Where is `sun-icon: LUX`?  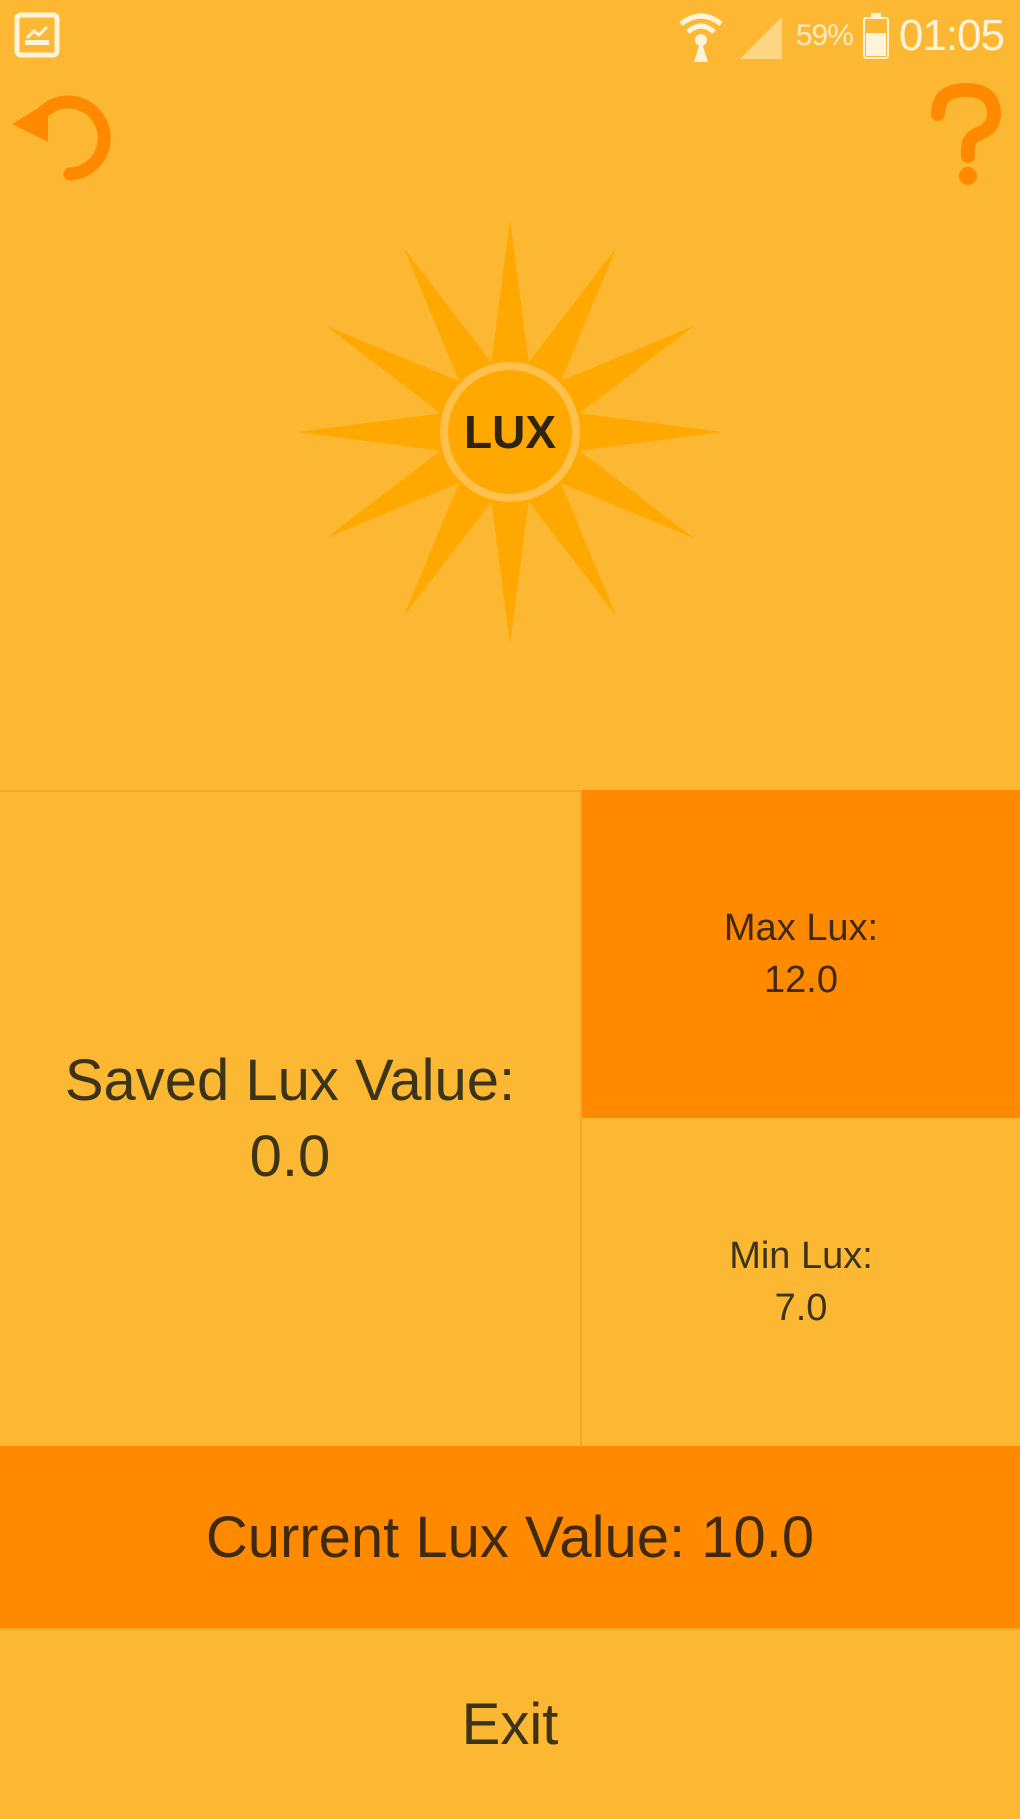
sun-icon: LUX is located at coordinates (510, 432).